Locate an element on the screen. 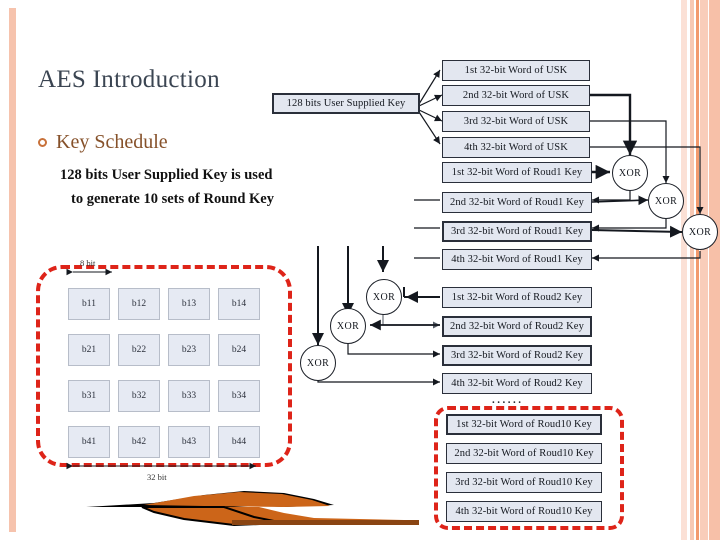 The height and width of the screenshot is (540, 720). state-cell: b21 is located at coordinates (89, 350).